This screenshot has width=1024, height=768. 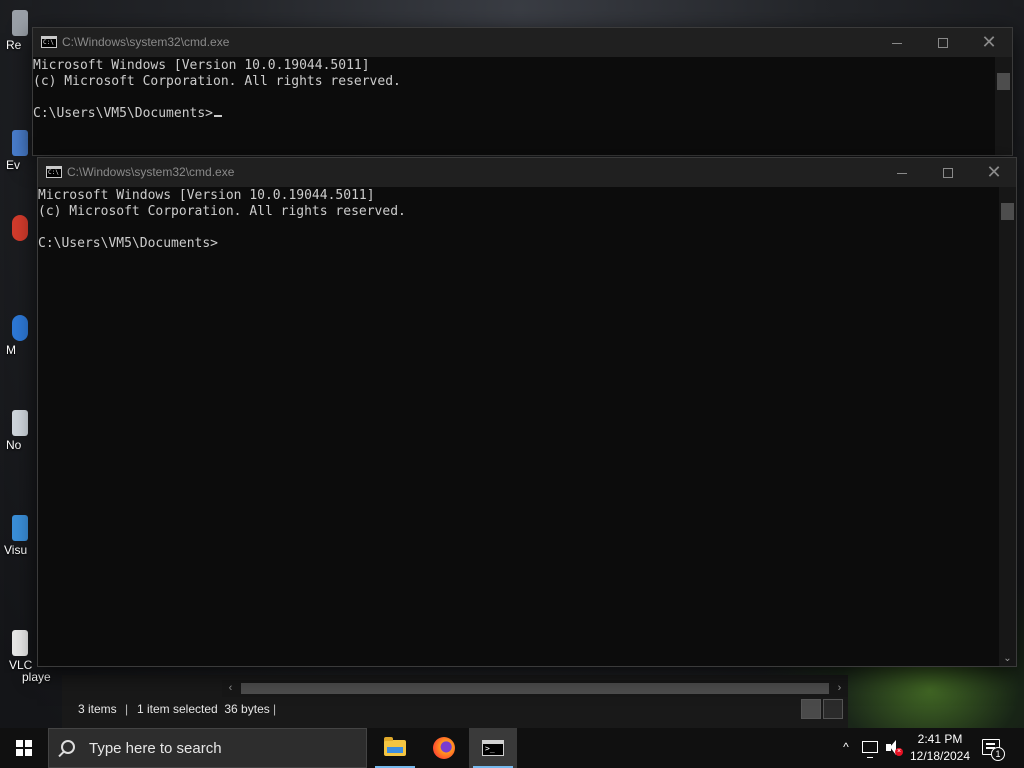 What do you see at coordinates (25, 660) in the screenshot?
I see `desktop-icon-vlc: VLC playe` at bounding box center [25, 660].